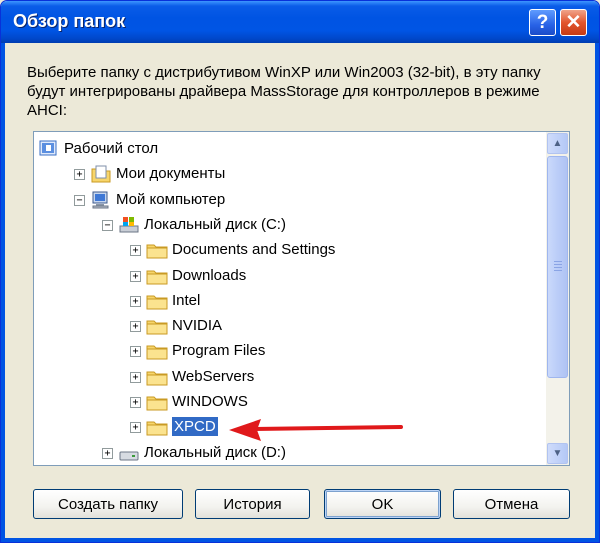 The image size is (600, 543). Describe the element at coordinates (215, 224) in the screenshot. I see `tree-item-label: Локальный диск (C:)` at that location.